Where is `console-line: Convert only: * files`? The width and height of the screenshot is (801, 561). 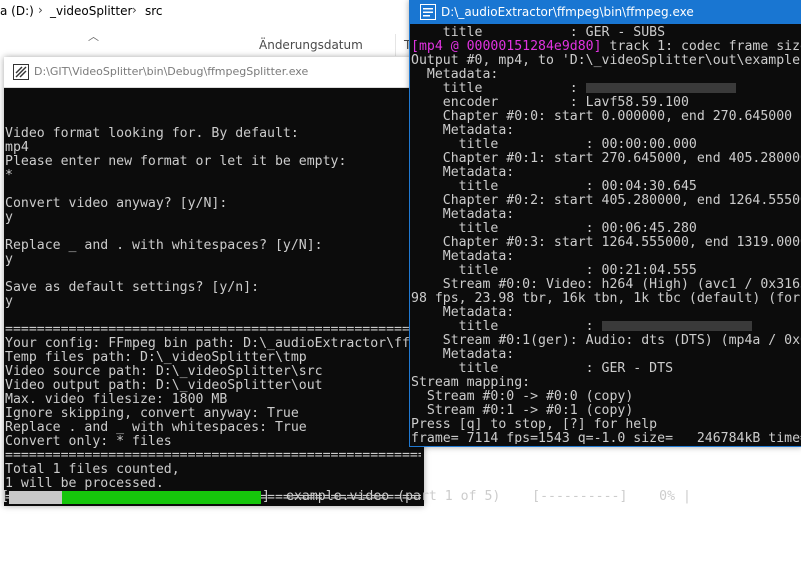
console-line: Convert only: * files is located at coordinates (88, 441).